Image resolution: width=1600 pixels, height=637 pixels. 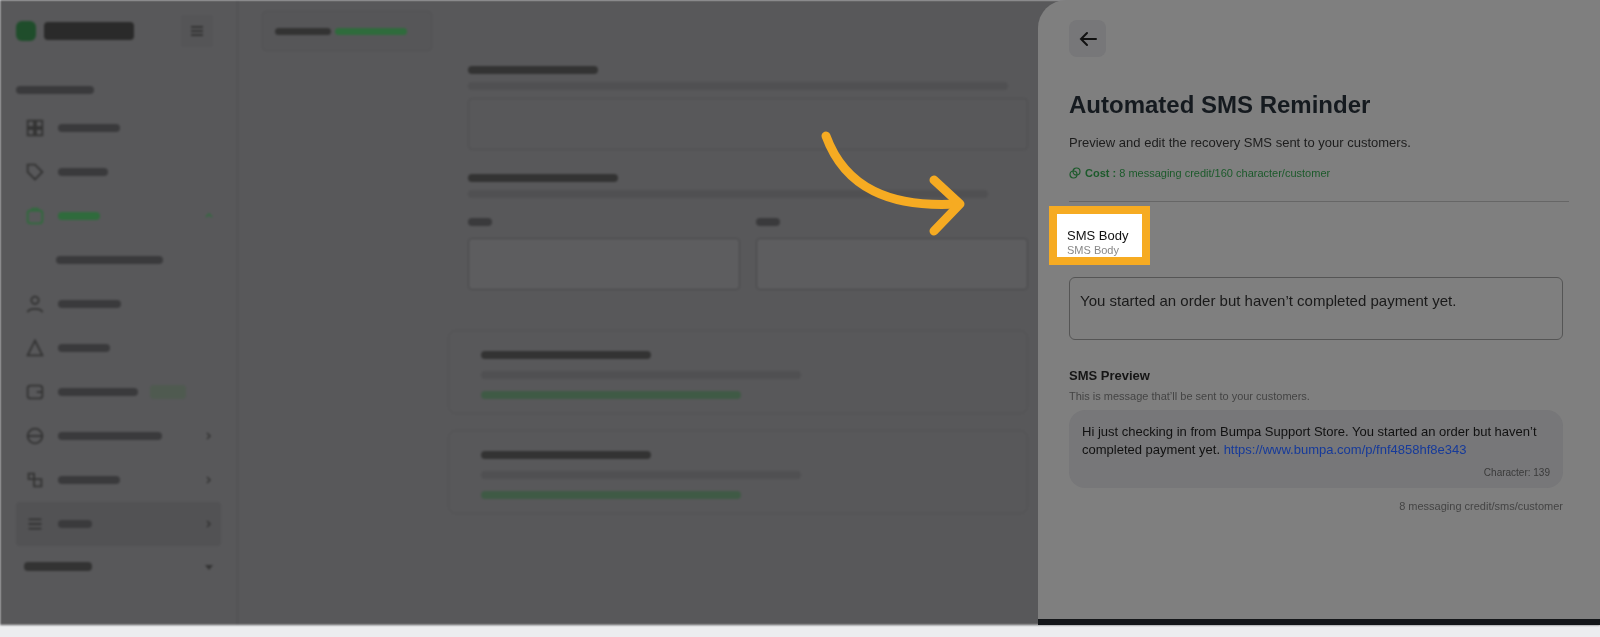 I want to click on logo-mark-icon, so click(x=26, y=31).